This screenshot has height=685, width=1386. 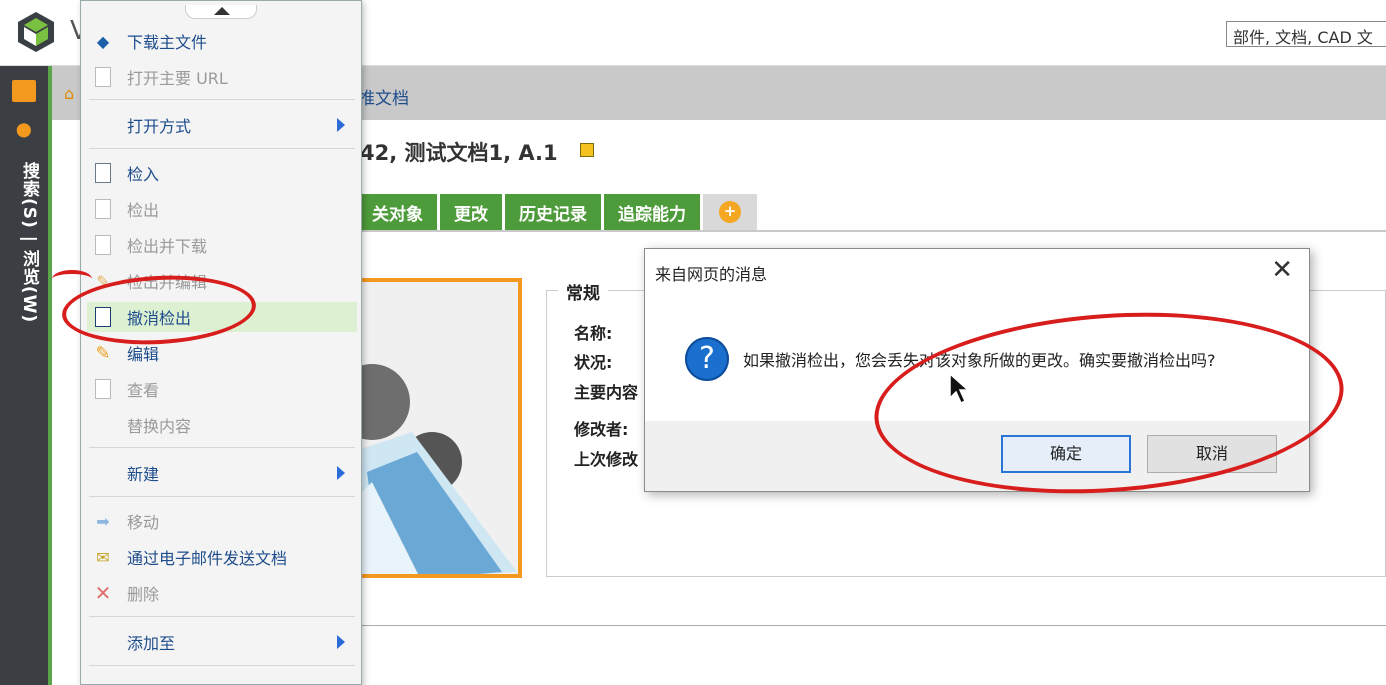 I want to click on mouse-cursor-icon, so click(x=959, y=388).